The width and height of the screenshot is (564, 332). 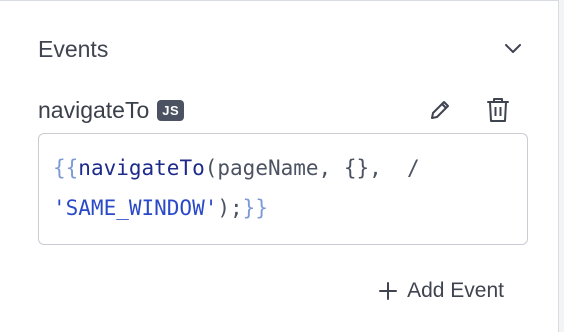 What do you see at coordinates (513, 49) in the screenshot?
I see `chevron-down-icon` at bounding box center [513, 49].